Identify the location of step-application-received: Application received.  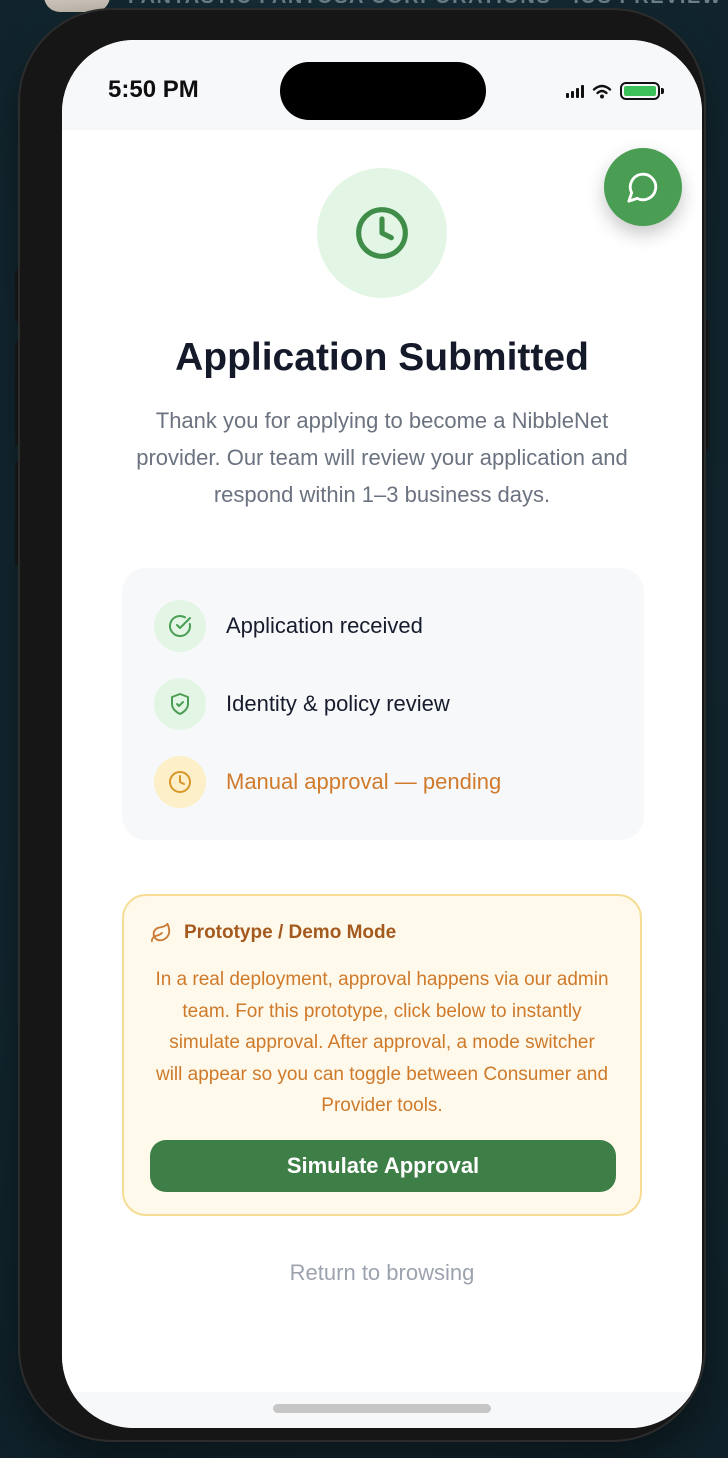
(288, 626).